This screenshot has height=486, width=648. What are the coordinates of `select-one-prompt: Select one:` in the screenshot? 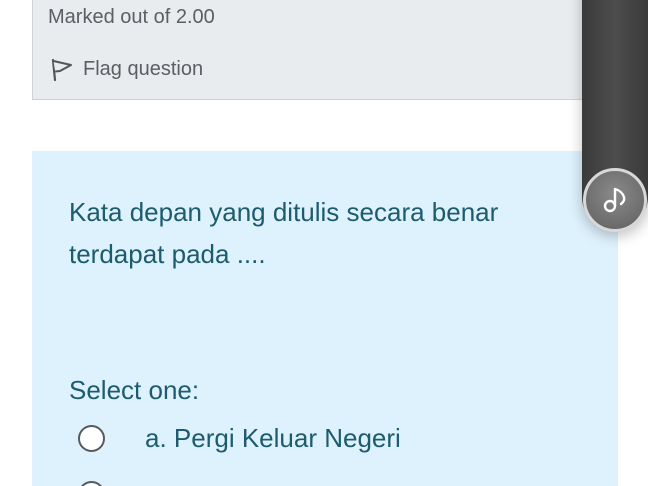 It's located at (134, 390).